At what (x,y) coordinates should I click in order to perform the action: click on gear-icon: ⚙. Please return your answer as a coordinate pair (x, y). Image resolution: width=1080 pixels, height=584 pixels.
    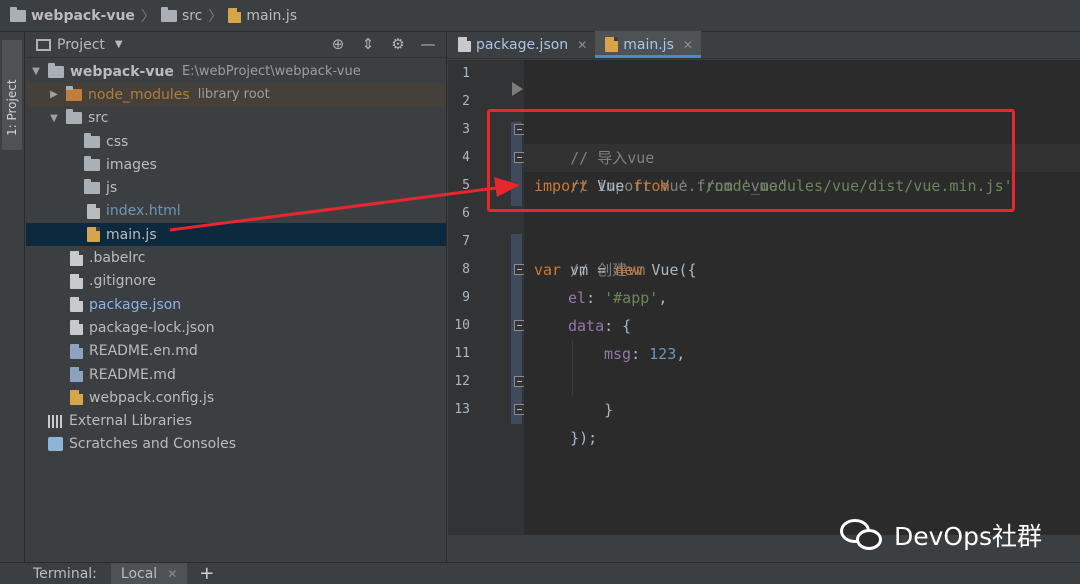
    Looking at the image, I should click on (398, 44).